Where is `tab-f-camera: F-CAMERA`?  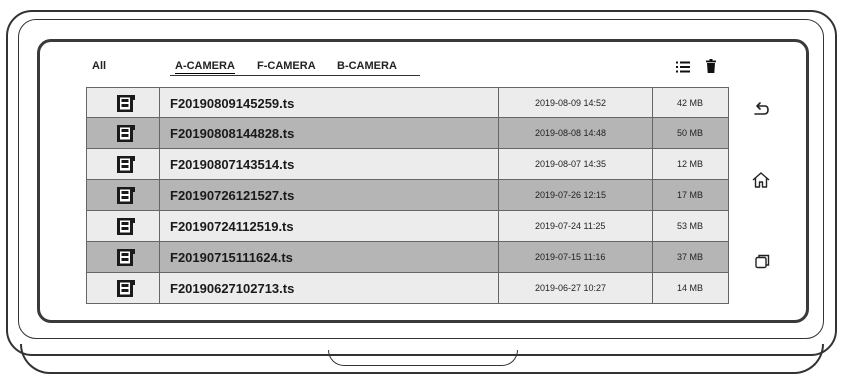 tab-f-camera: F-CAMERA is located at coordinates (286, 66).